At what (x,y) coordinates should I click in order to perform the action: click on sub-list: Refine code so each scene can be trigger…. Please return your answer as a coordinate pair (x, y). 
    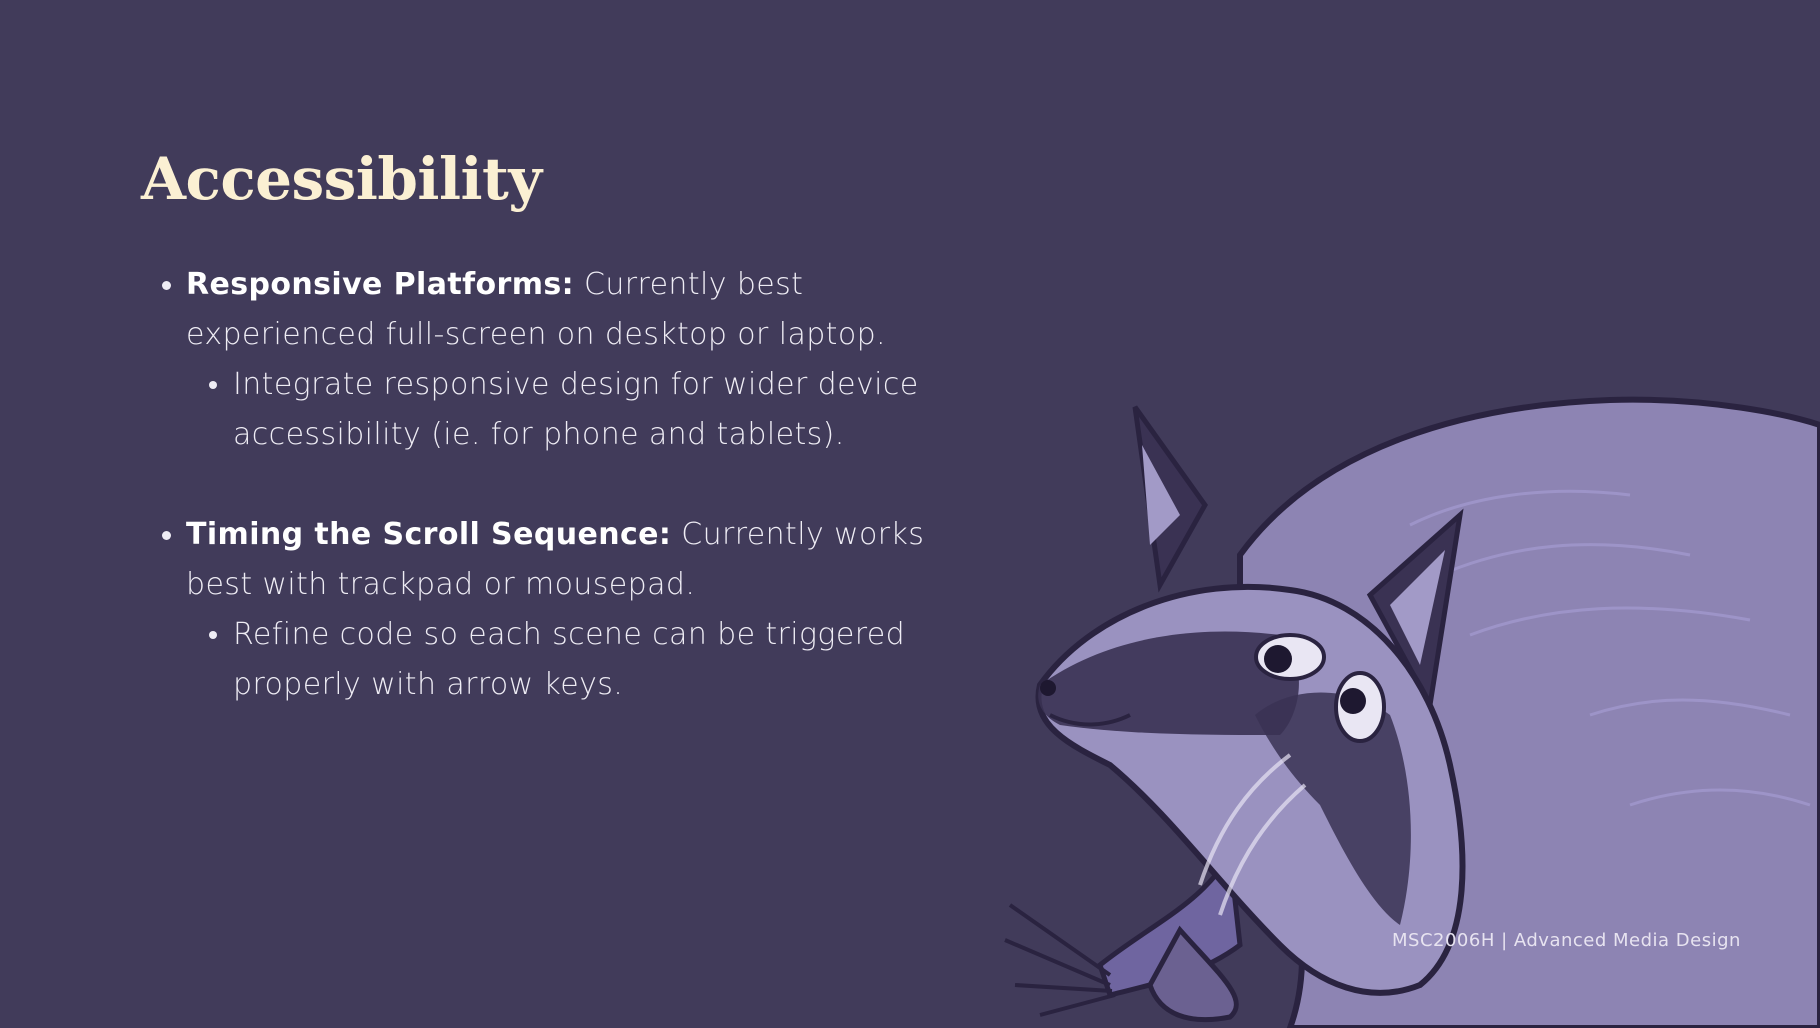
    Looking at the image, I should click on (586, 660).